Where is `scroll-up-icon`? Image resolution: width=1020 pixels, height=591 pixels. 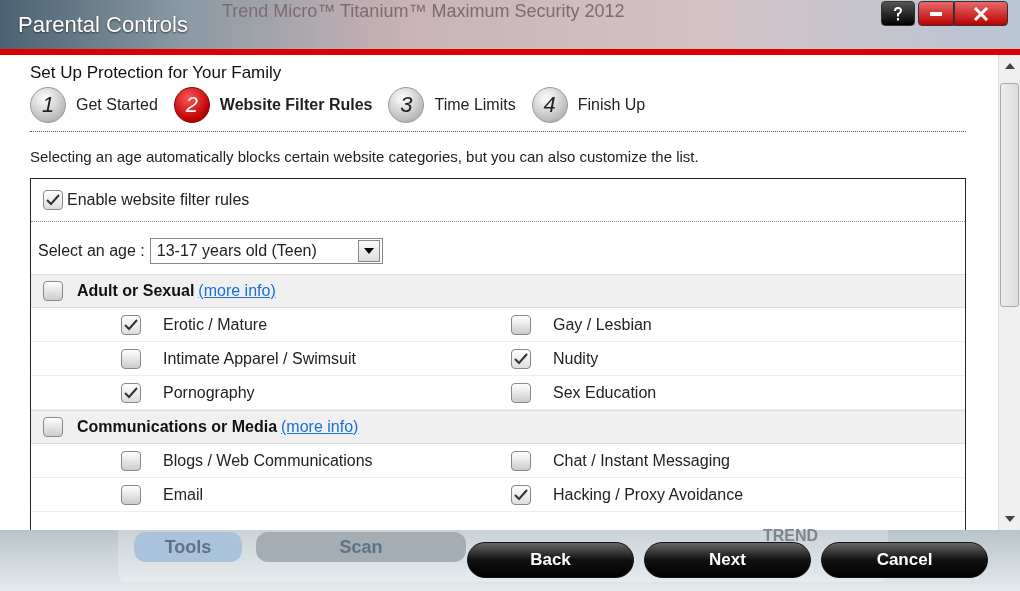
scroll-up-icon is located at coordinates (1009, 66).